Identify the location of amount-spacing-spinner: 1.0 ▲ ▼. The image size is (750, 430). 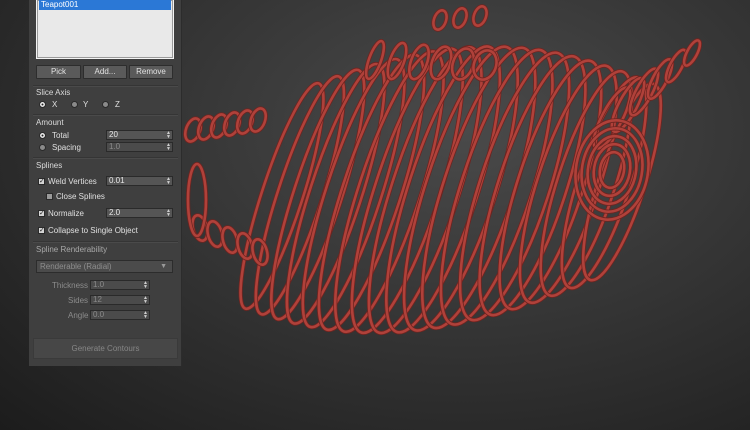
(139, 147).